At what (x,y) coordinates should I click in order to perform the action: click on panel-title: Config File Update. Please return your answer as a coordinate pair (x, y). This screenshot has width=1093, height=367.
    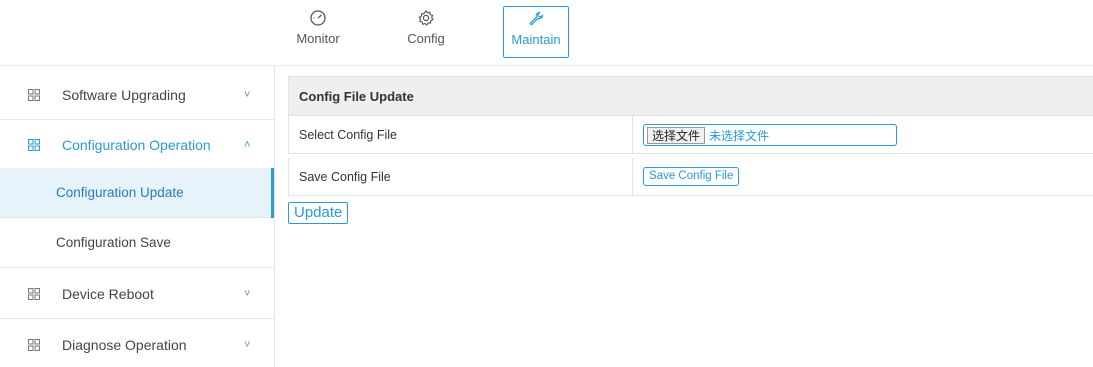
    Looking at the image, I should click on (690, 96).